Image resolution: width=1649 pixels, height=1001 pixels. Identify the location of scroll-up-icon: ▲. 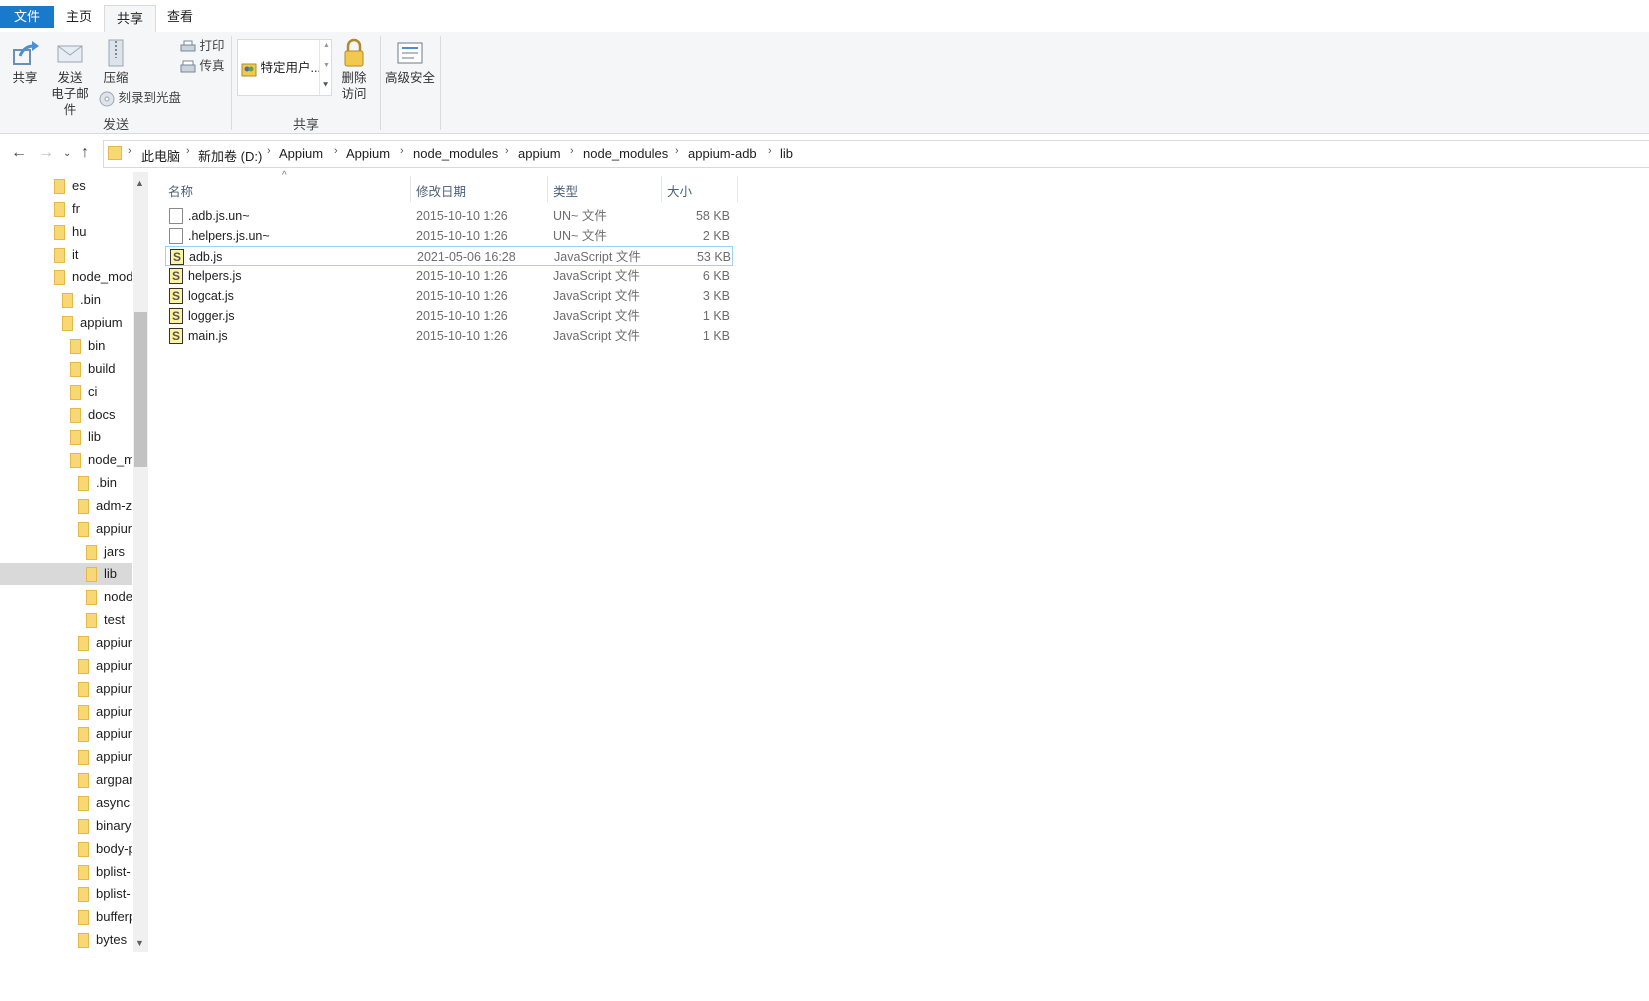
(139, 183).